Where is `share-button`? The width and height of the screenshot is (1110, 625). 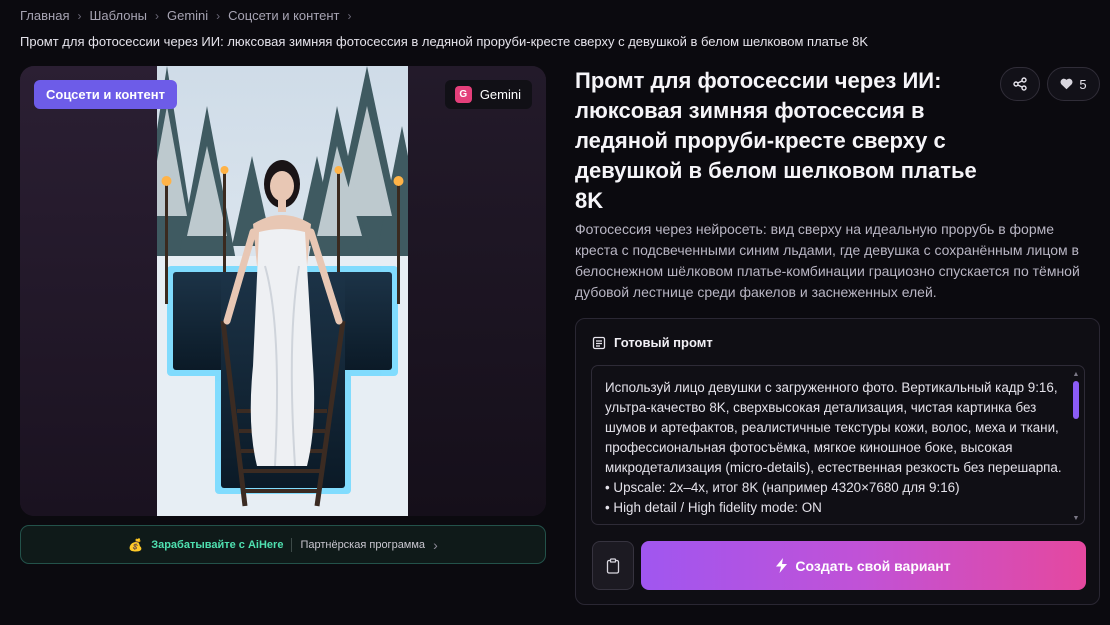 share-button is located at coordinates (1020, 84).